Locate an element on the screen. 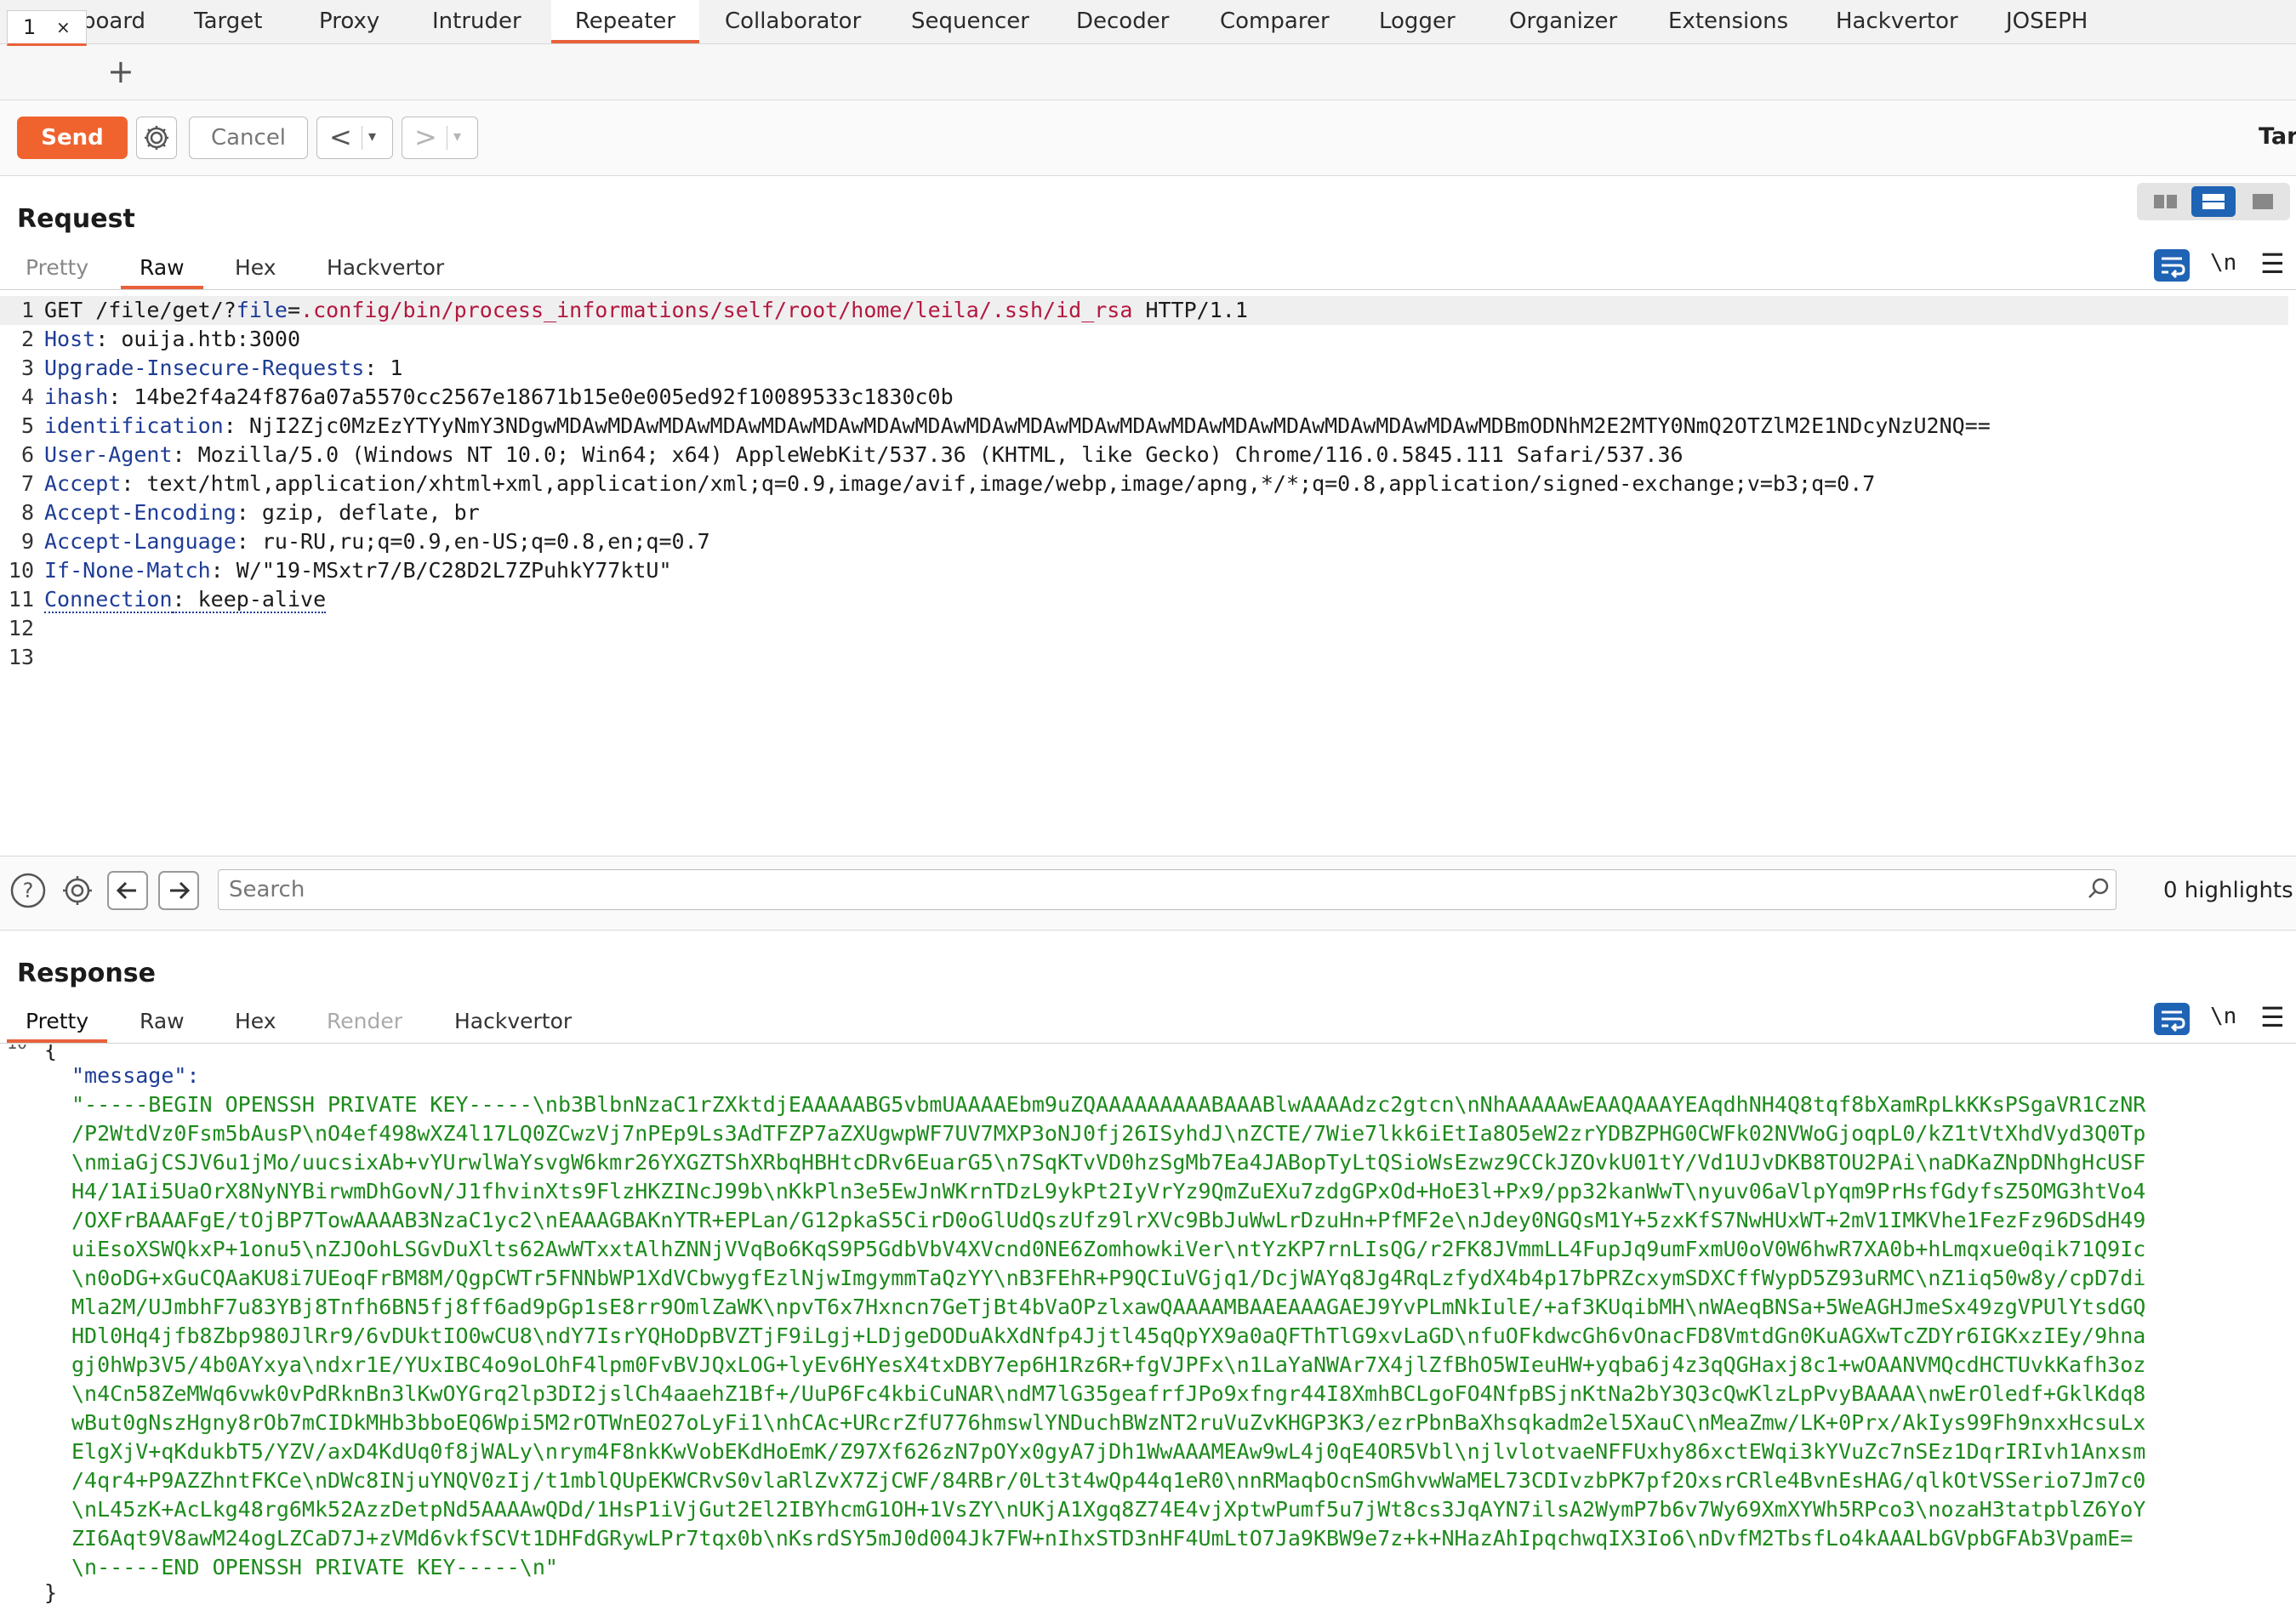 This screenshot has height=1622, width=2296. line-number: 11 is located at coordinates (21, 599).